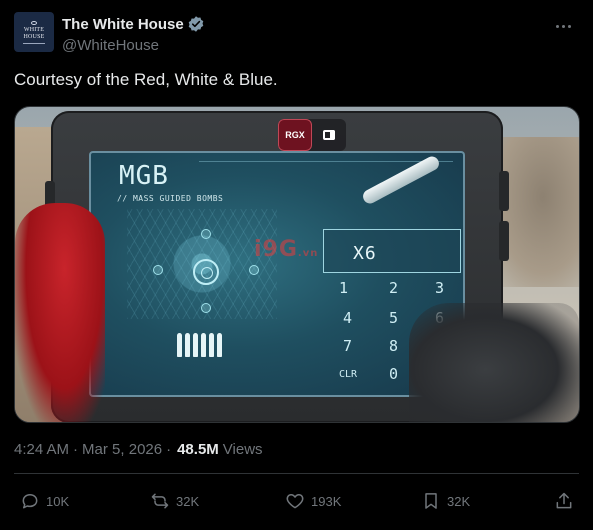 This screenshot has height=530, width=593. I want to click on bookmark-count: 32K, so click(459, 501).